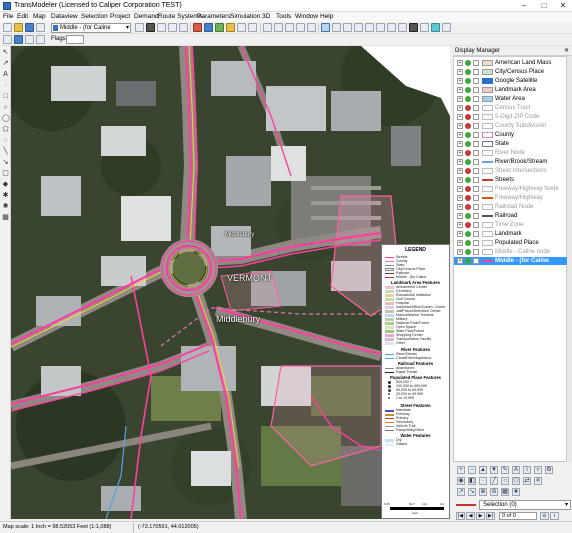  What do you see at coordinates (527, 481) in the screenshot?
I see `invert-selection-icon: ⇄` at bounding box center [527, 481].